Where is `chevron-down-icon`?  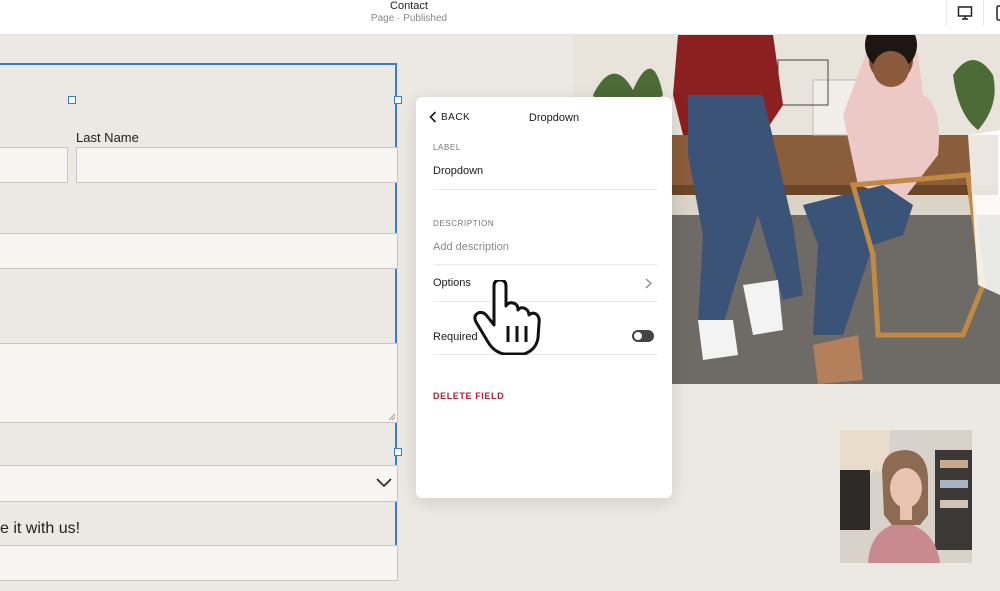
chevron-down-icon is located at coordinates (384, 483).